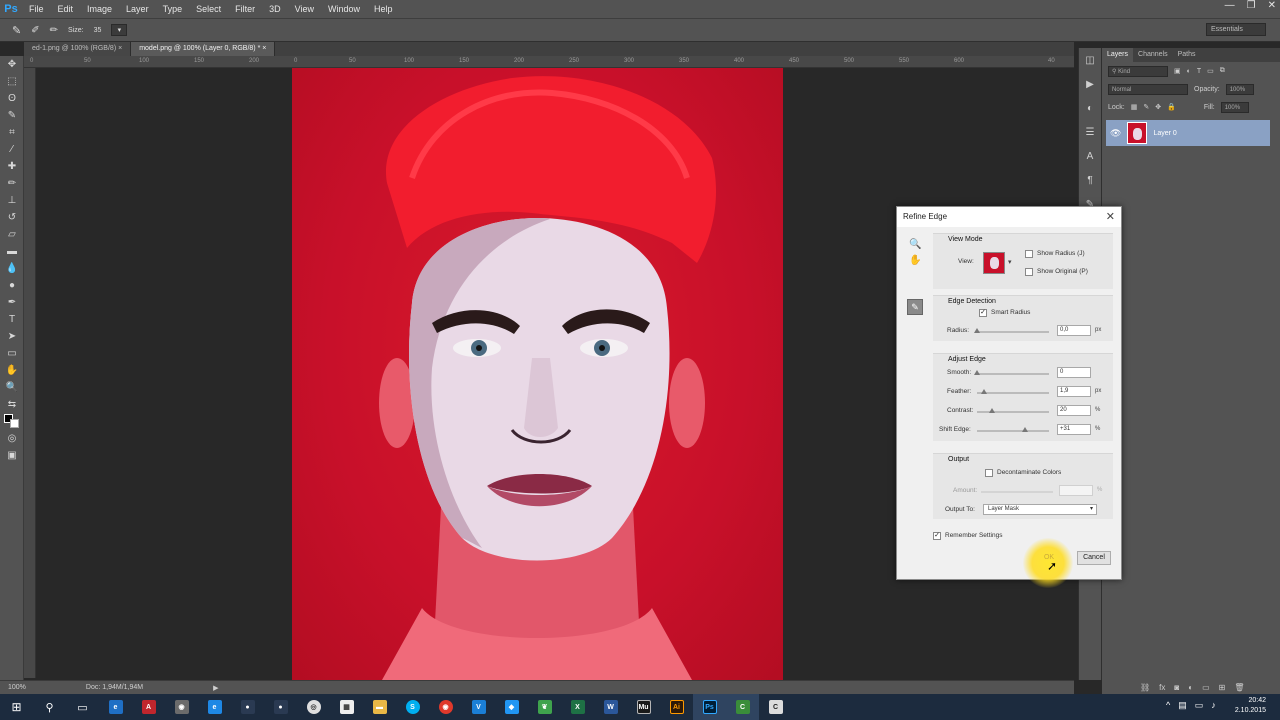 Image resolution: width=1280 pixels, height=720 pixels. Describe the element at coordinates (1090, 60) in the screenshot. I see `history-panel-icon: ◫` at that location.